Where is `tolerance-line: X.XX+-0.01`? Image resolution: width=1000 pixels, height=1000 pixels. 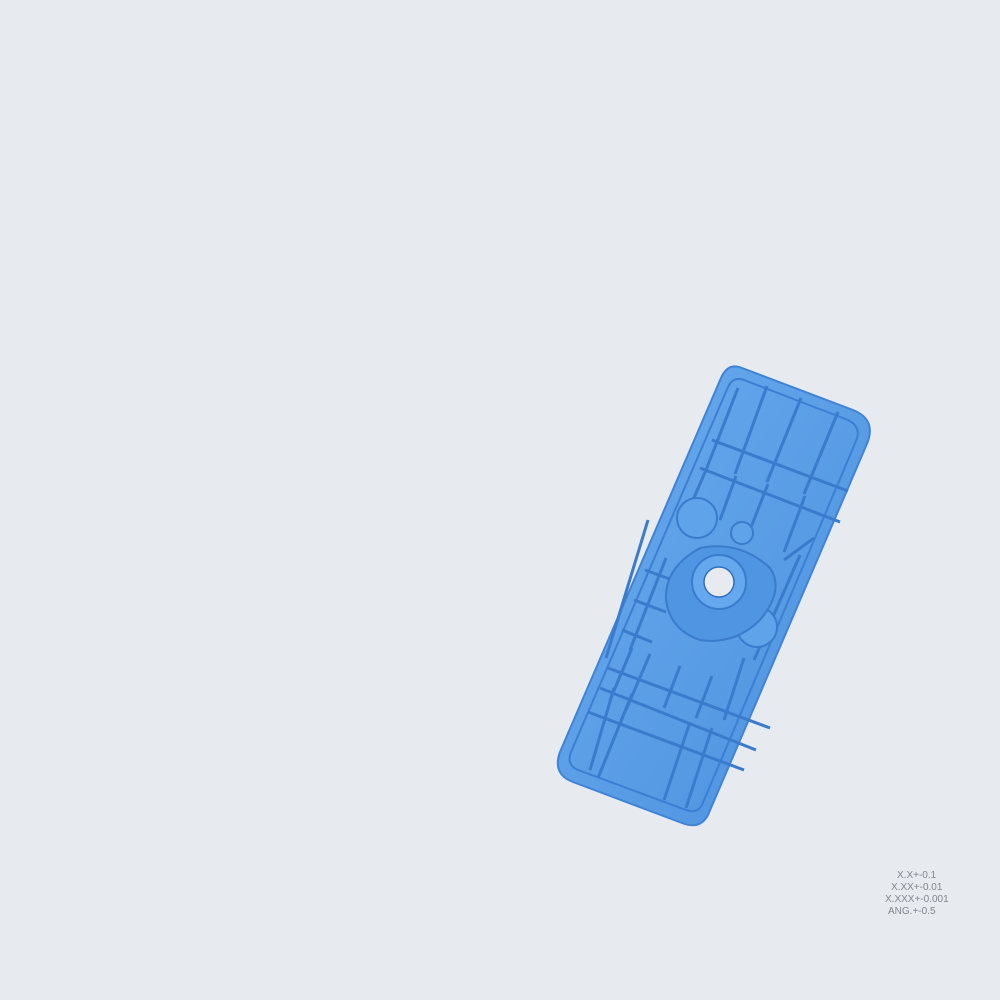 tolerance-line: X.XX+-0.01 is located at coordinates (917, 887).